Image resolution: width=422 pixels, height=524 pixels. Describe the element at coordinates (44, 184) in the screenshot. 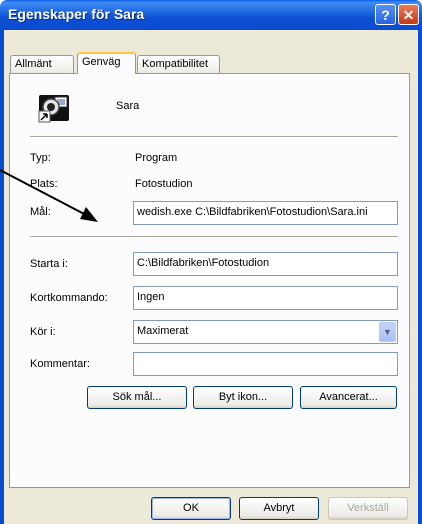

I see `location-label: Plats:` at that location.